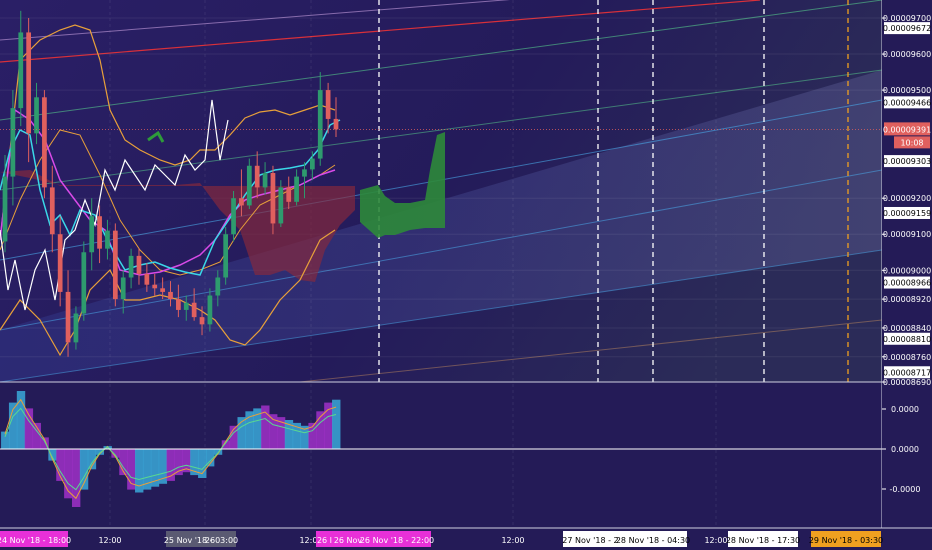 This screenshot has height=550, width=932. I want to click on price-tick-2: 0.00009500, so click(907, 90).